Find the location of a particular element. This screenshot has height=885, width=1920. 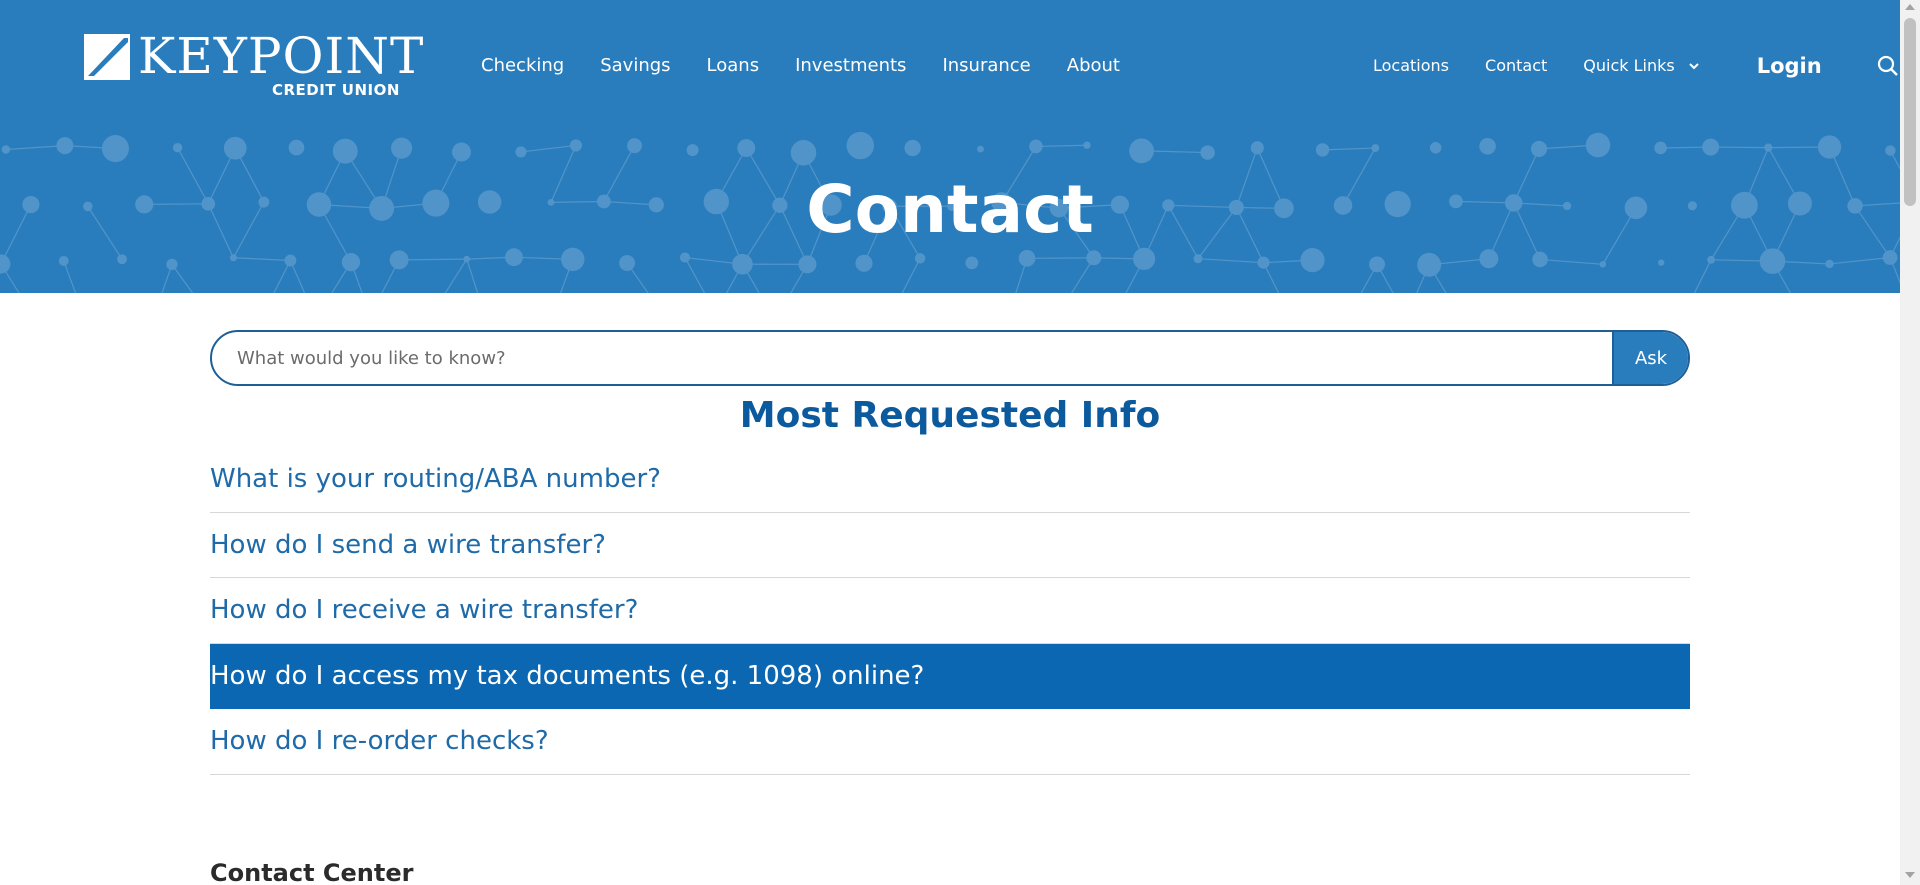

vertical-scrollbar is located at coordinates (1910, 442).